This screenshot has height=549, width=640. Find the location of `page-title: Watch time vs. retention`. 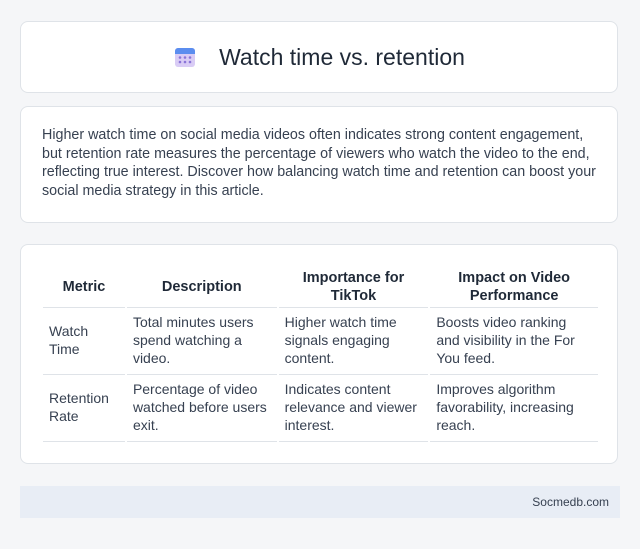

page-title: Watch time vs. retention is located at coordinates (342, 56).